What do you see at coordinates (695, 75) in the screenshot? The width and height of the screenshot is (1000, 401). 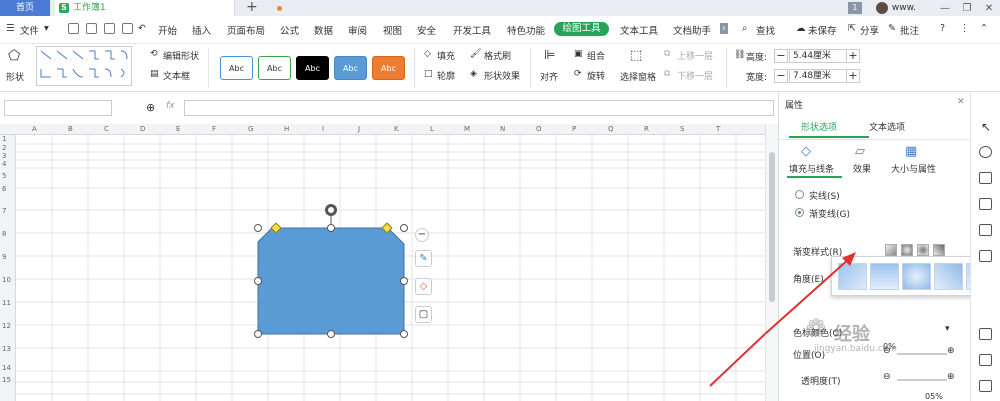 I see `send-backward-button: 下移一层` at bounding box center [695, 75].